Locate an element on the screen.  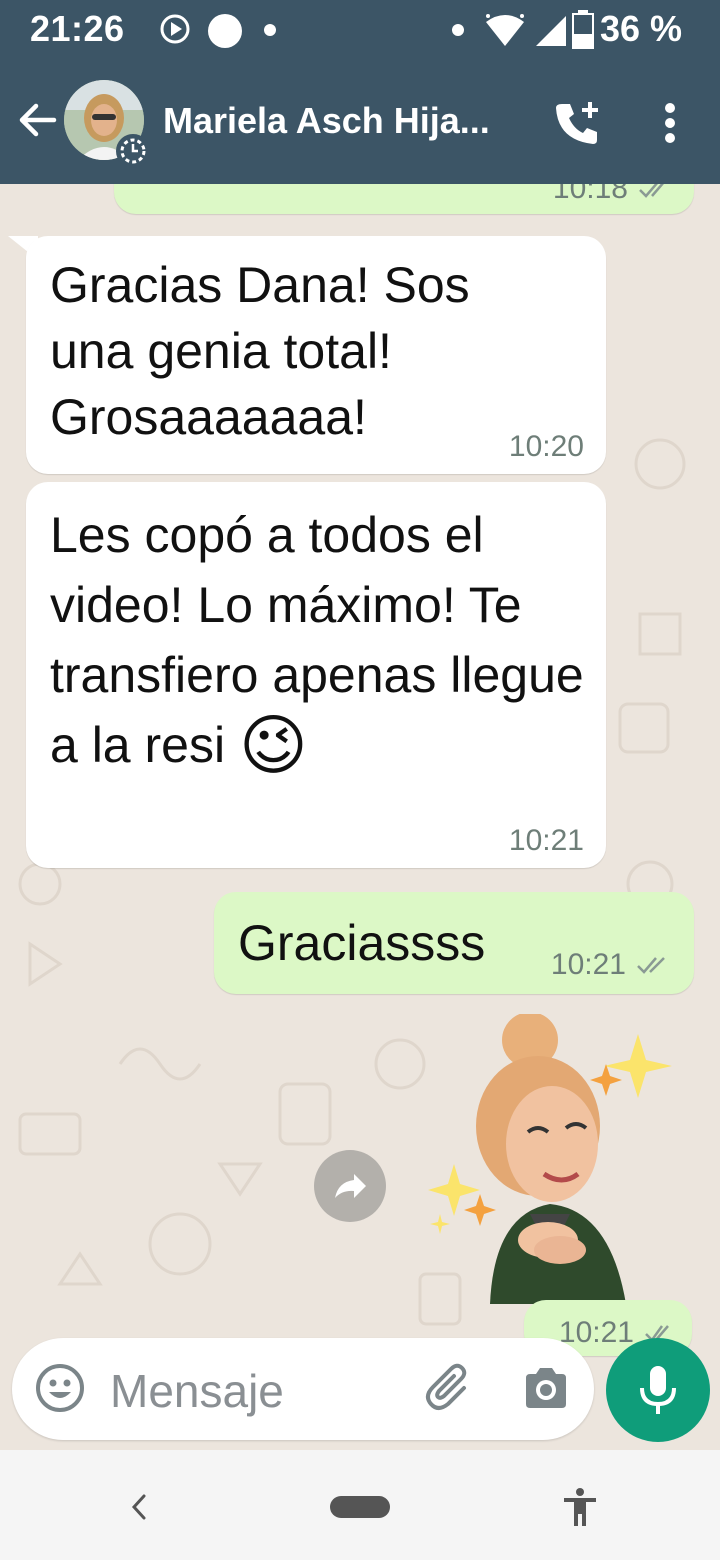
emoji-icon is located at coordinates (60, 1388).